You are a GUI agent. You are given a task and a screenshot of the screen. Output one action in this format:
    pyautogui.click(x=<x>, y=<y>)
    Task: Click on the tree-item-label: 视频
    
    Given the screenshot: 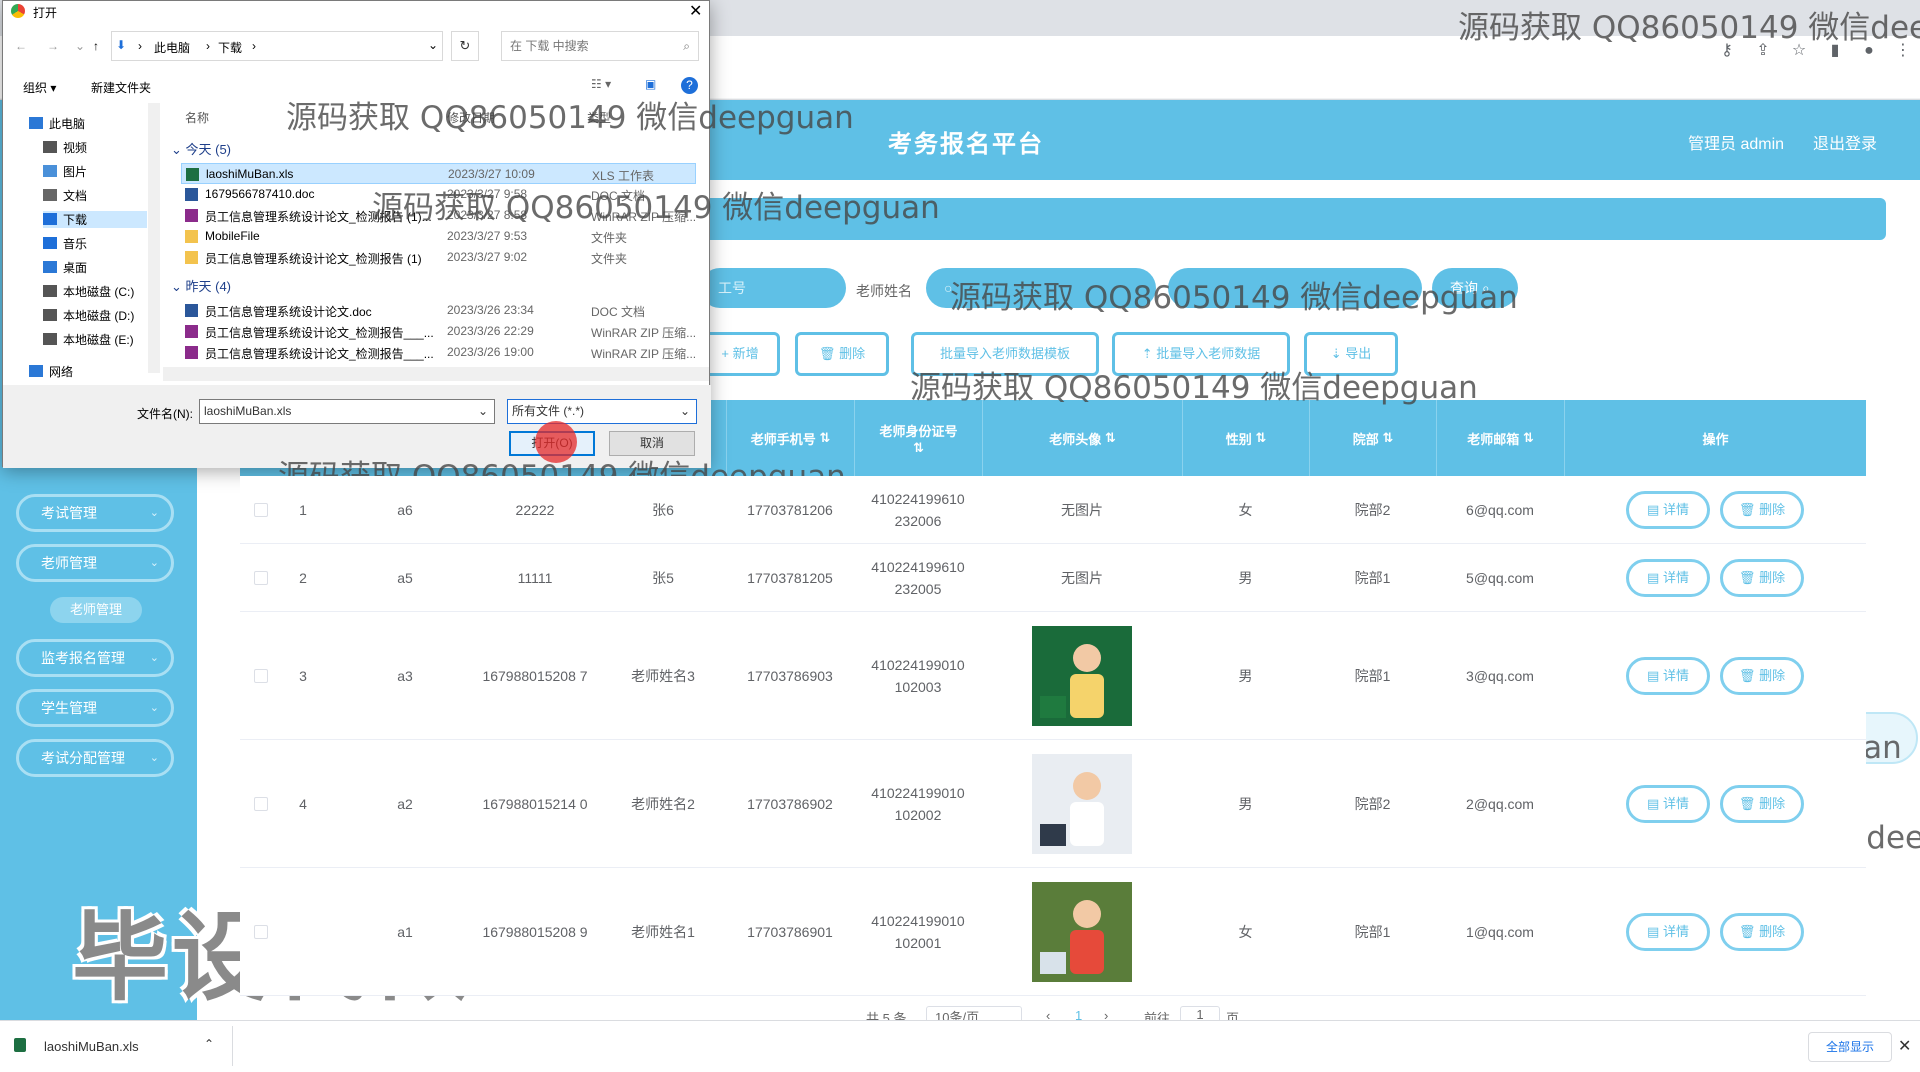 What is the action you would take?
    pyautogui.click(x=75, y=148)
    